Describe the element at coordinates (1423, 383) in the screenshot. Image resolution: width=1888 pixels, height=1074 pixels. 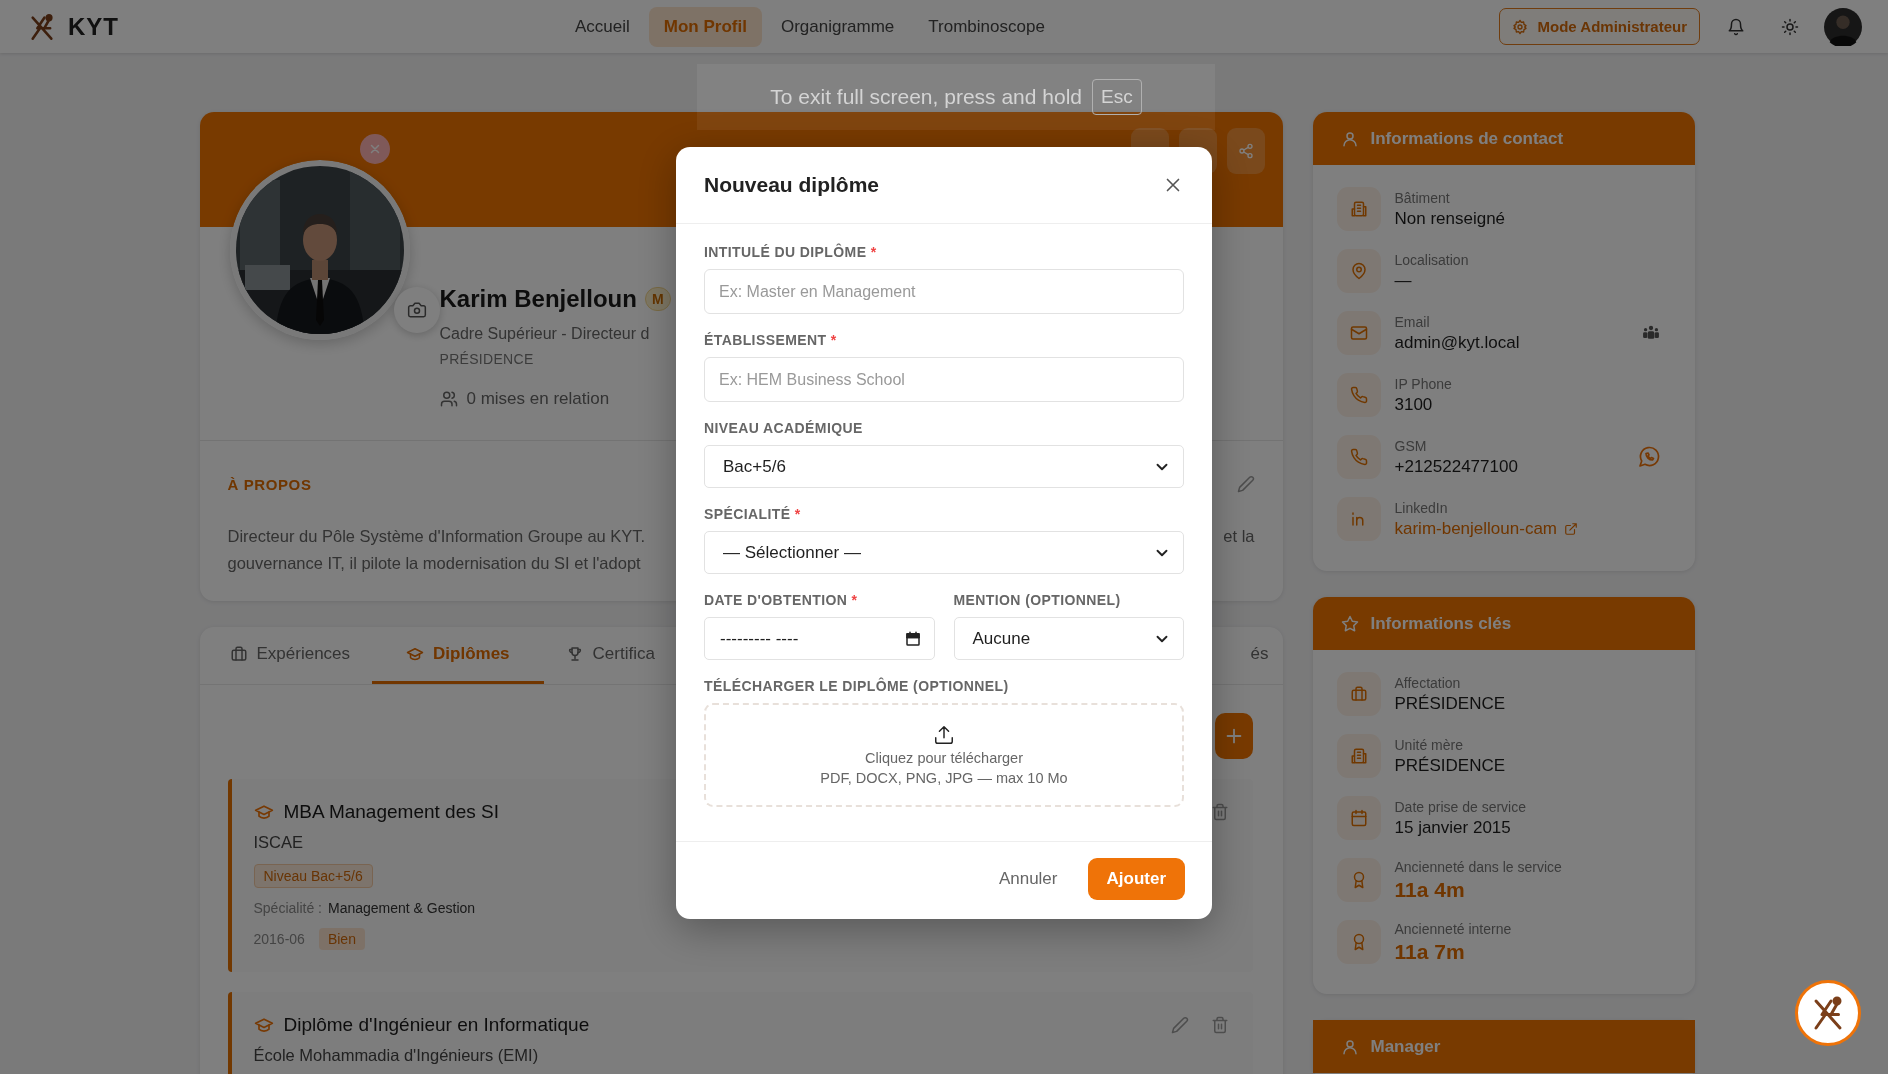
I see `field-label: IP Phone` at that location.